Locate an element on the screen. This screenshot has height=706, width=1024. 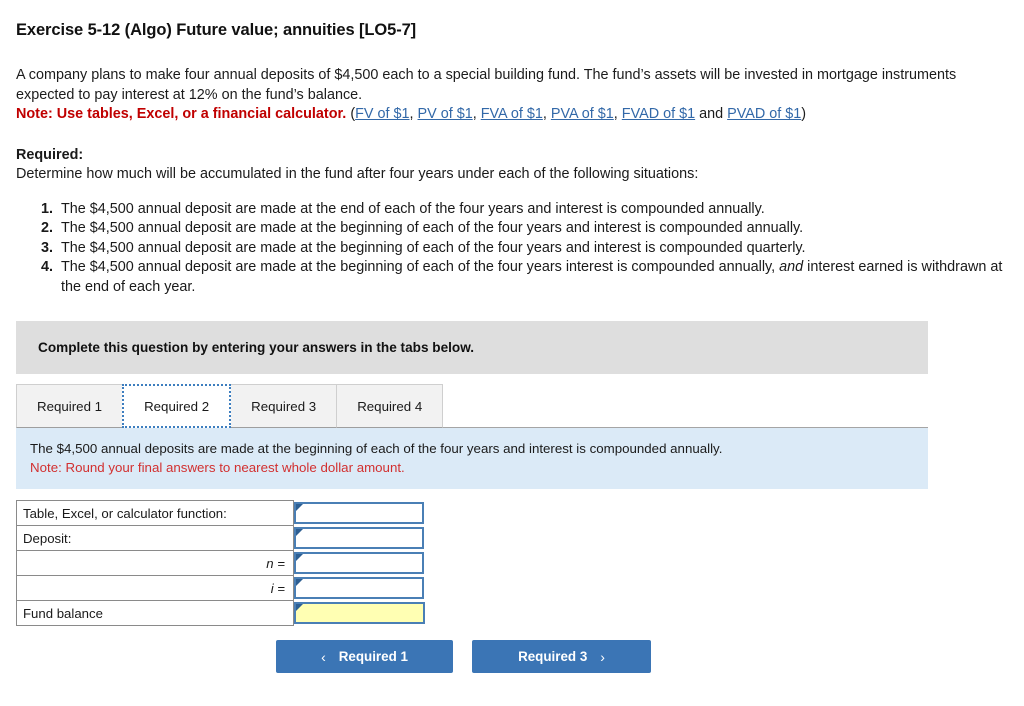
tab-required-4: Required 4 is located at coordinates (390, 406).